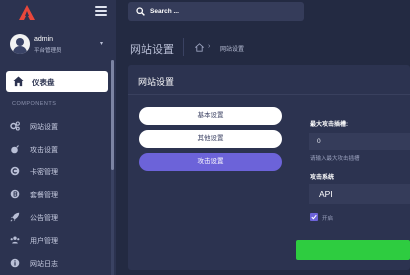 The image size is (410, 275). I want to click on search-bar, so click(216, 11).